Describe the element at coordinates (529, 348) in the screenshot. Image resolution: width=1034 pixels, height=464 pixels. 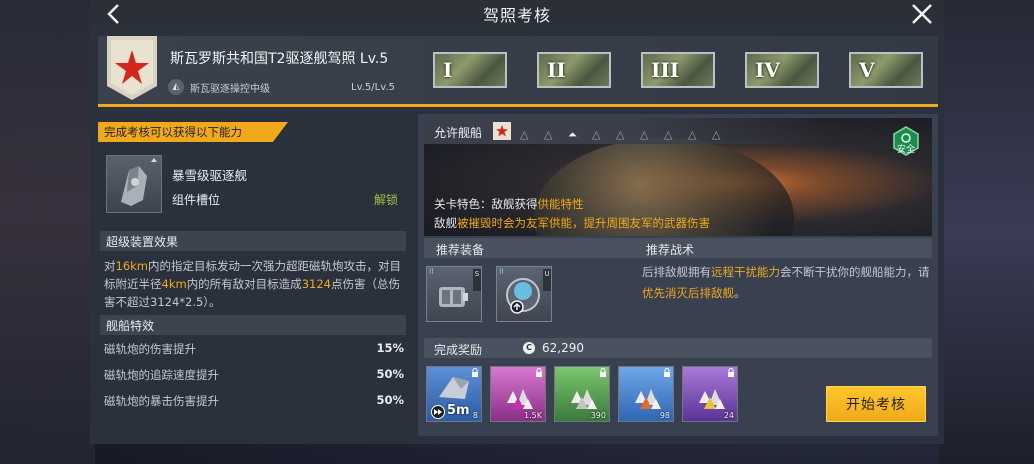
I see `credit-coin-icon: C` at that location.